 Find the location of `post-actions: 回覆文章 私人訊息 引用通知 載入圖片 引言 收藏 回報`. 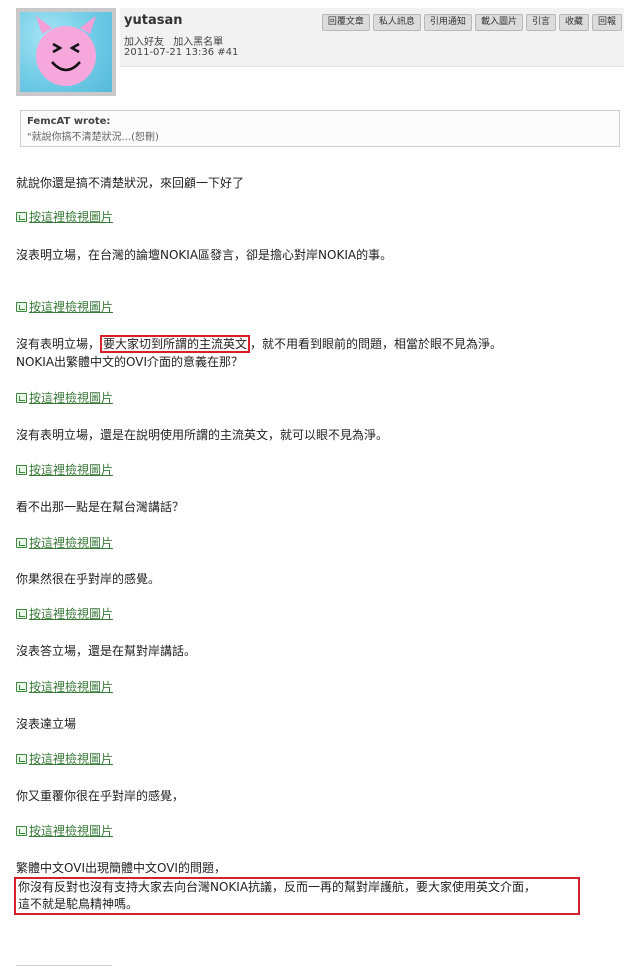

post-actions: 回覆文章 私人訊息 引用通知 載入圖片 引言 收藏 回報 is located at coordinates (471, 22).